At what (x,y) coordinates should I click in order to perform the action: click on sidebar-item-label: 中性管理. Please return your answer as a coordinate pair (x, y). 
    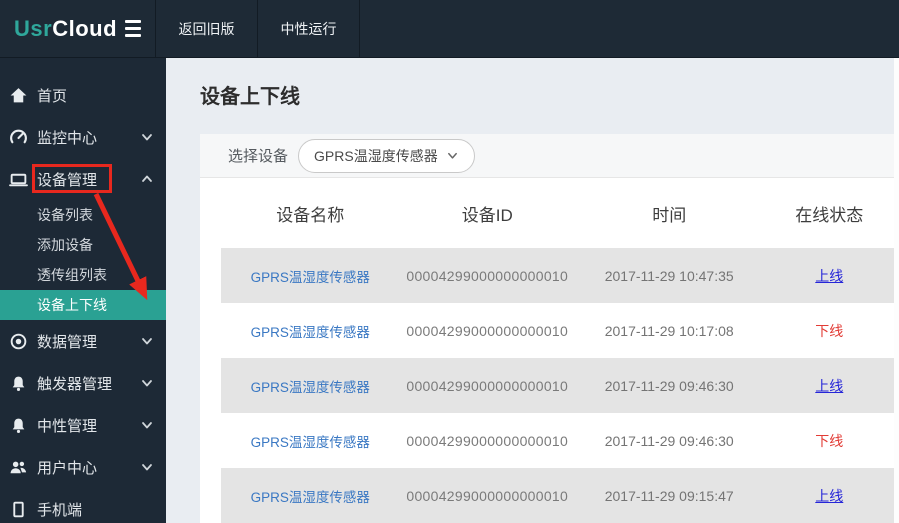
    Looking at the image, I should click on (67, 426).